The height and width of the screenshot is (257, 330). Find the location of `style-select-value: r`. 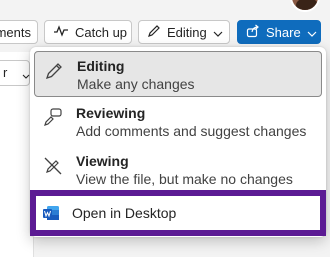

style-select-value: r is located at coordinates (5, 72).